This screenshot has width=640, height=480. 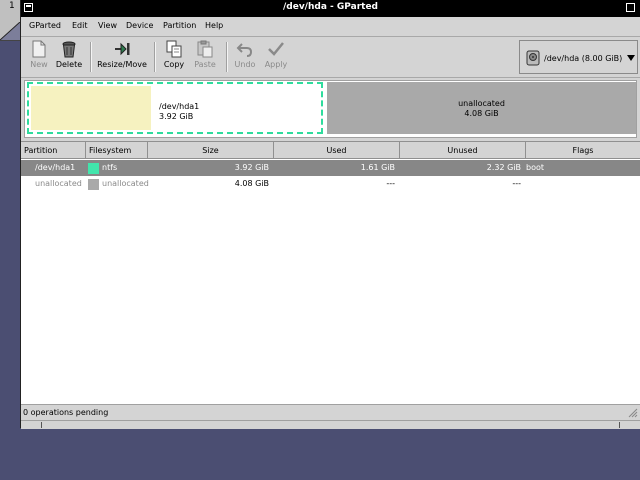 What do you see at coordinates (245, 64) in the screenshot?
I see `undo-label: Undo` at bounding box center [245, 64].